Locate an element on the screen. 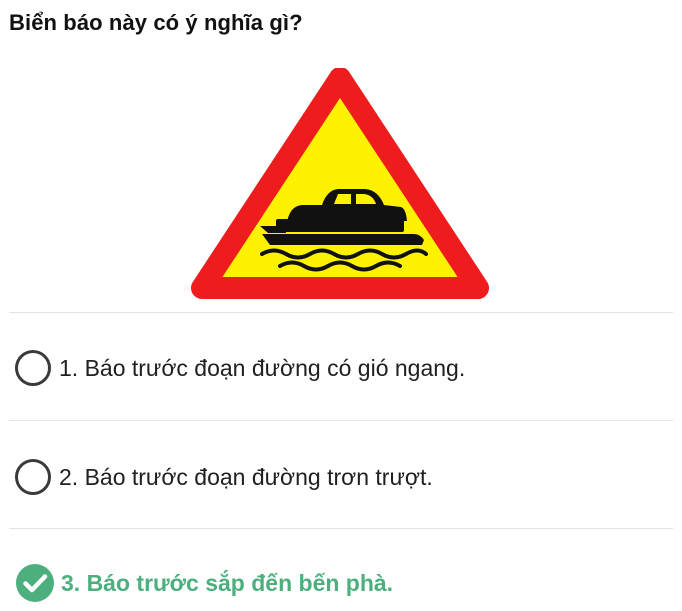 The image size is (682, 611). answer-option-3-label: 3. Báo trước sắp đến bến phà. is located at coordinates (227, 582).